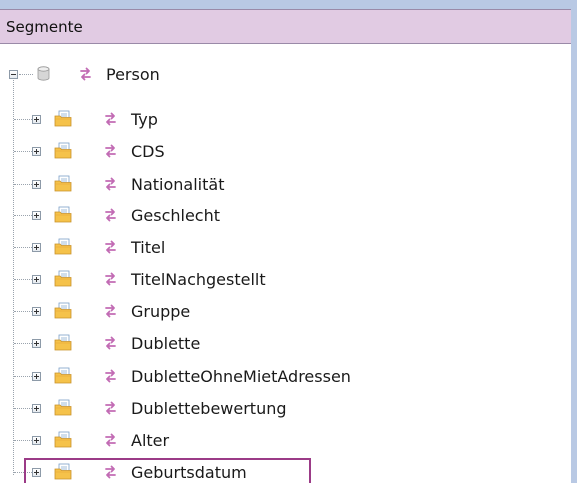 This screenshot has width=577, height=483. What do you see at coordinates (285, 343) in the screenshot?
I see `tree-node-segment: Dublette` at bounding box center [285, 343].